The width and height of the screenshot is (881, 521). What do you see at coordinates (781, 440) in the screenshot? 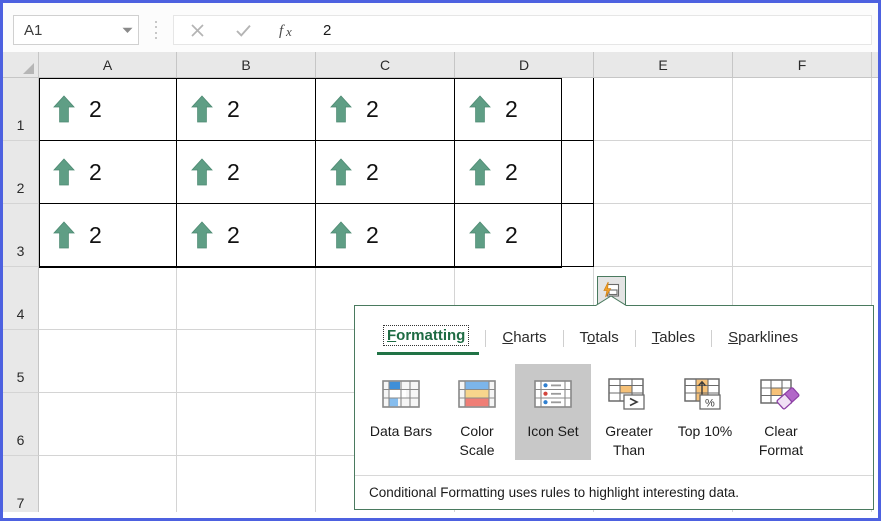
I see `quick-analysis-item-label: Clear Format` at bounding box center [781, 440].